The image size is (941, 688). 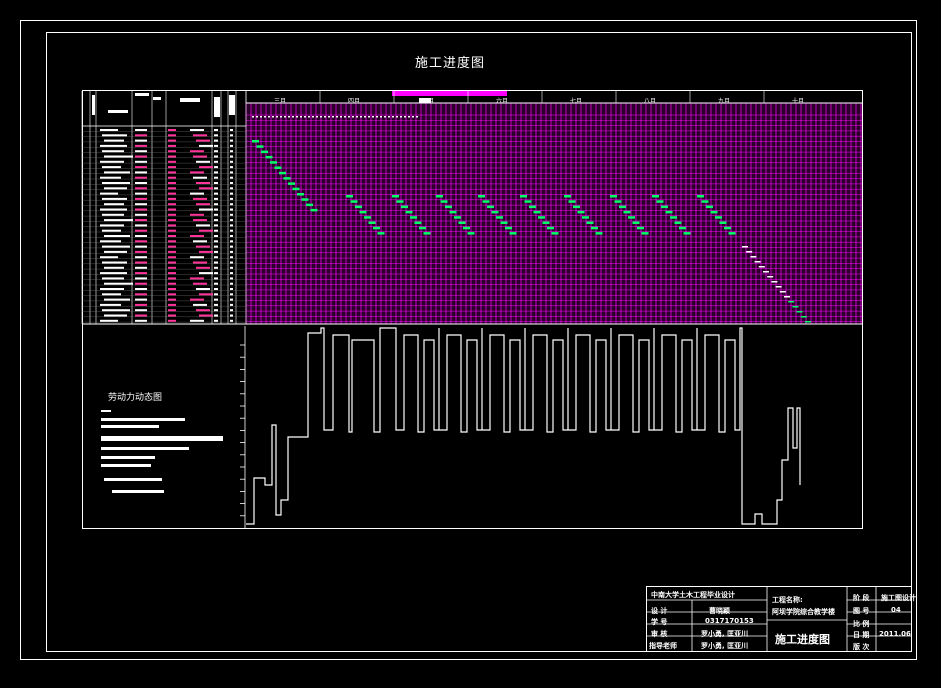 I want to click on month-label: 三月, so click(x=280, y=101).